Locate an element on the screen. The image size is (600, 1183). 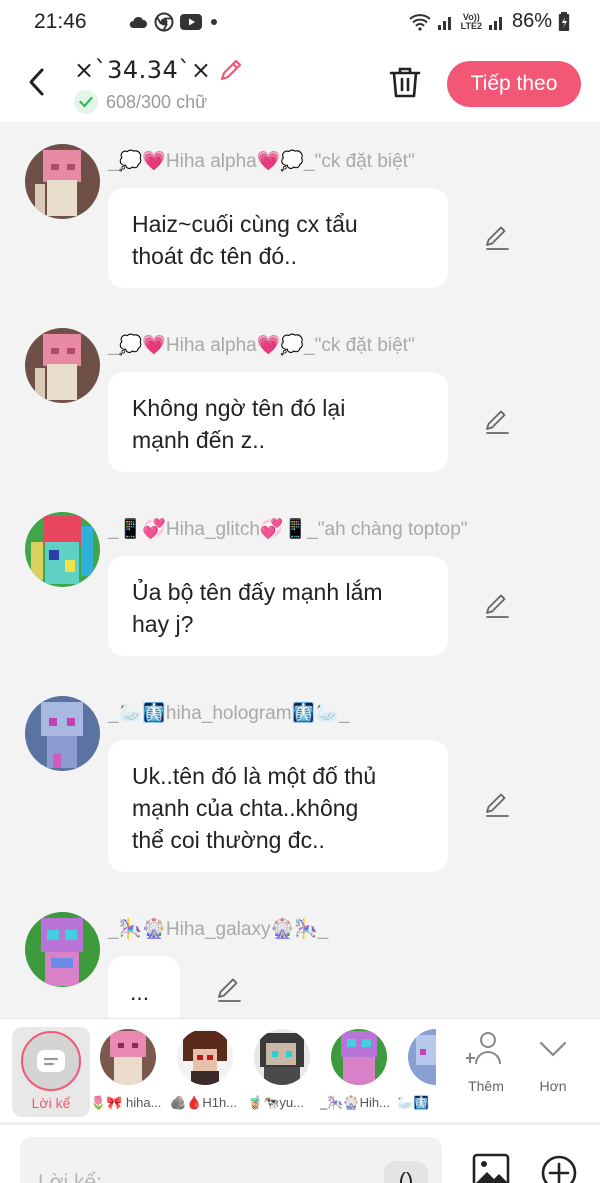
narration-icon is located at coordinates (51, 1061).